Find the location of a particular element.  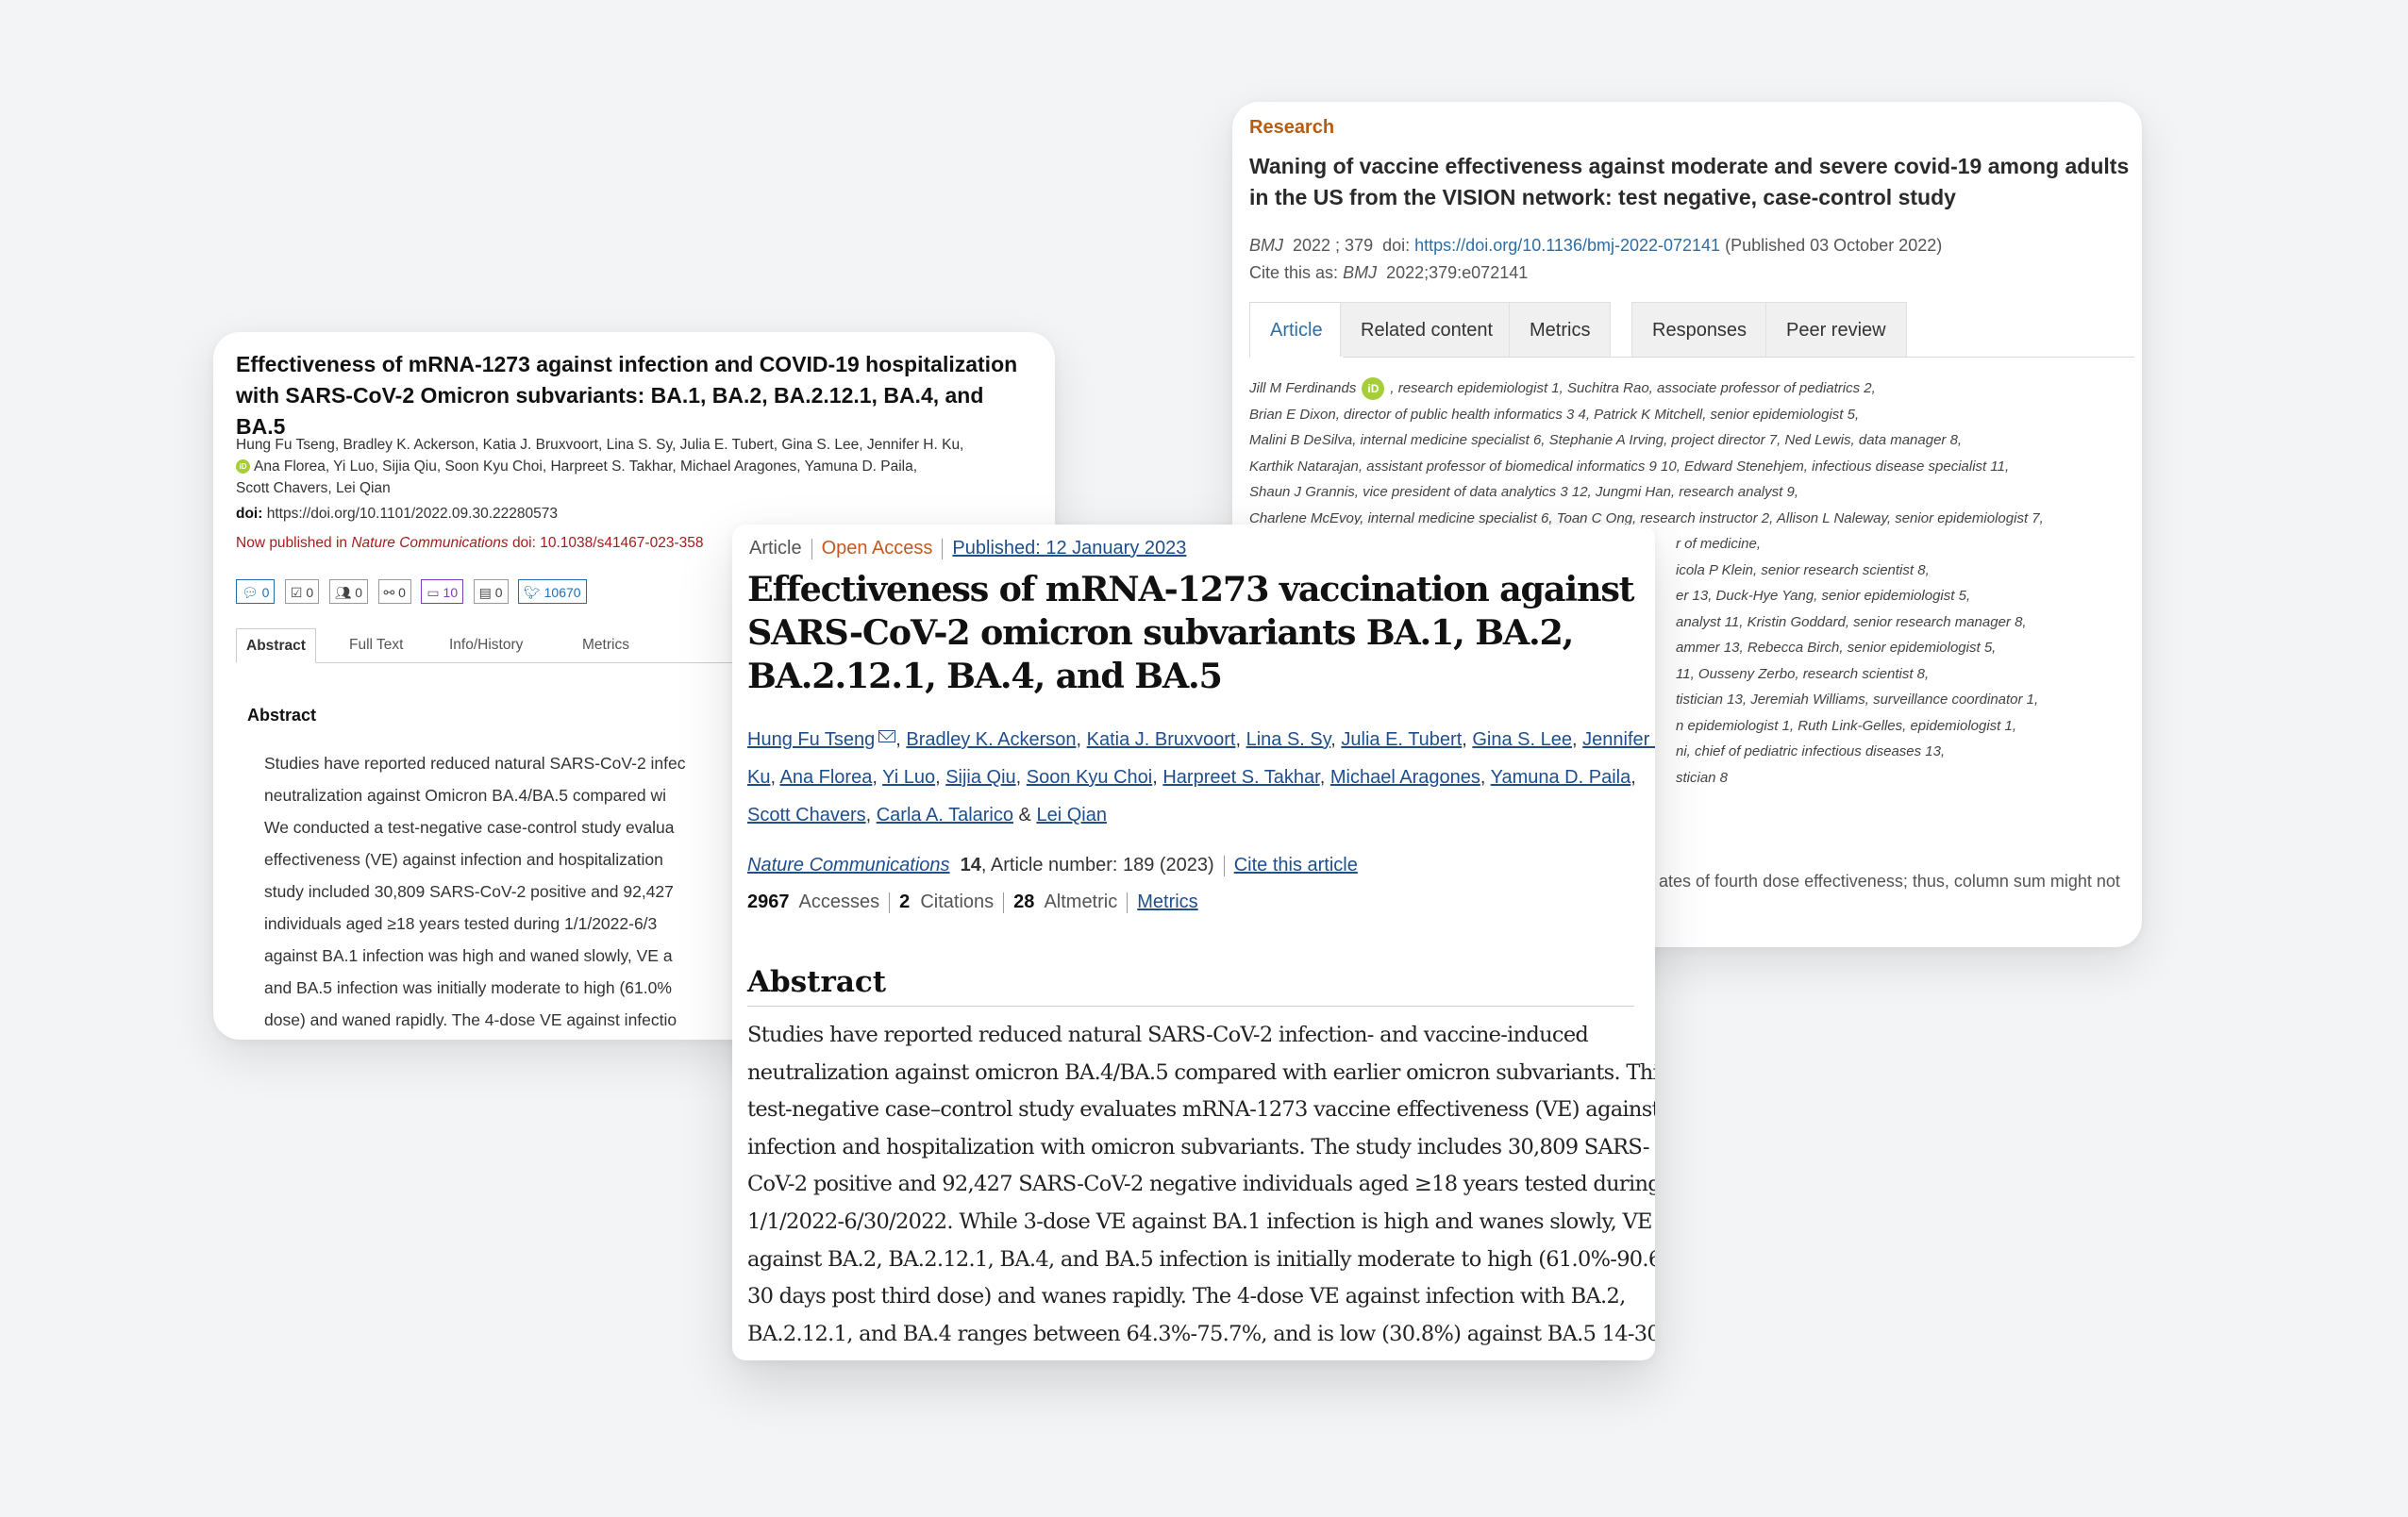

checkbox-icon: ☑ is located at coordinates (296, 592).